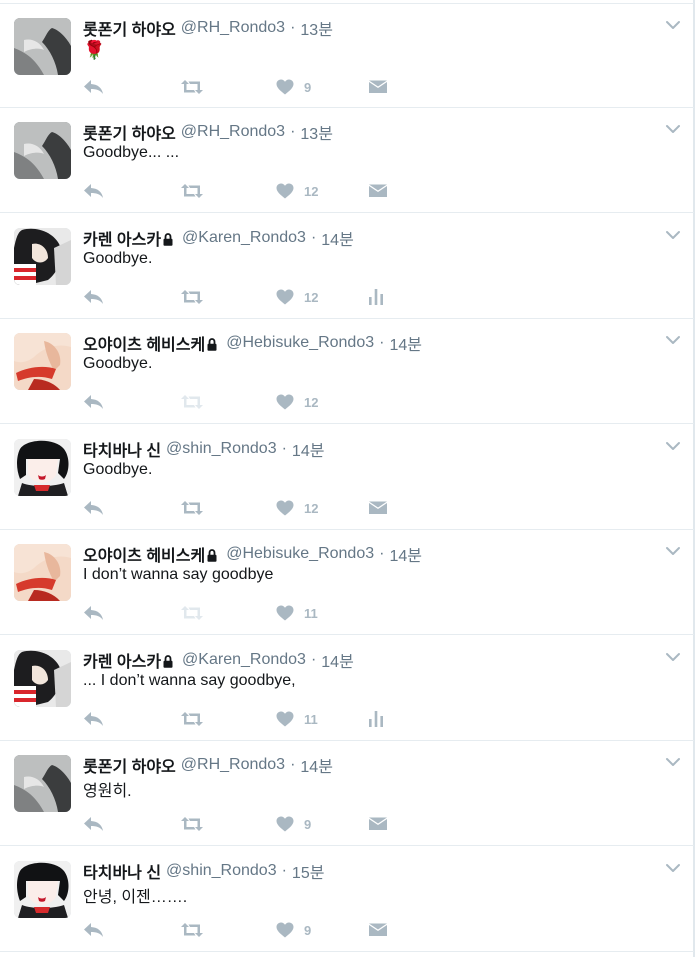  I want to click on tweet: 롯폰기 하야오 @RH_Rondo3 · 14분 영원히. 9, so click(347, 793).